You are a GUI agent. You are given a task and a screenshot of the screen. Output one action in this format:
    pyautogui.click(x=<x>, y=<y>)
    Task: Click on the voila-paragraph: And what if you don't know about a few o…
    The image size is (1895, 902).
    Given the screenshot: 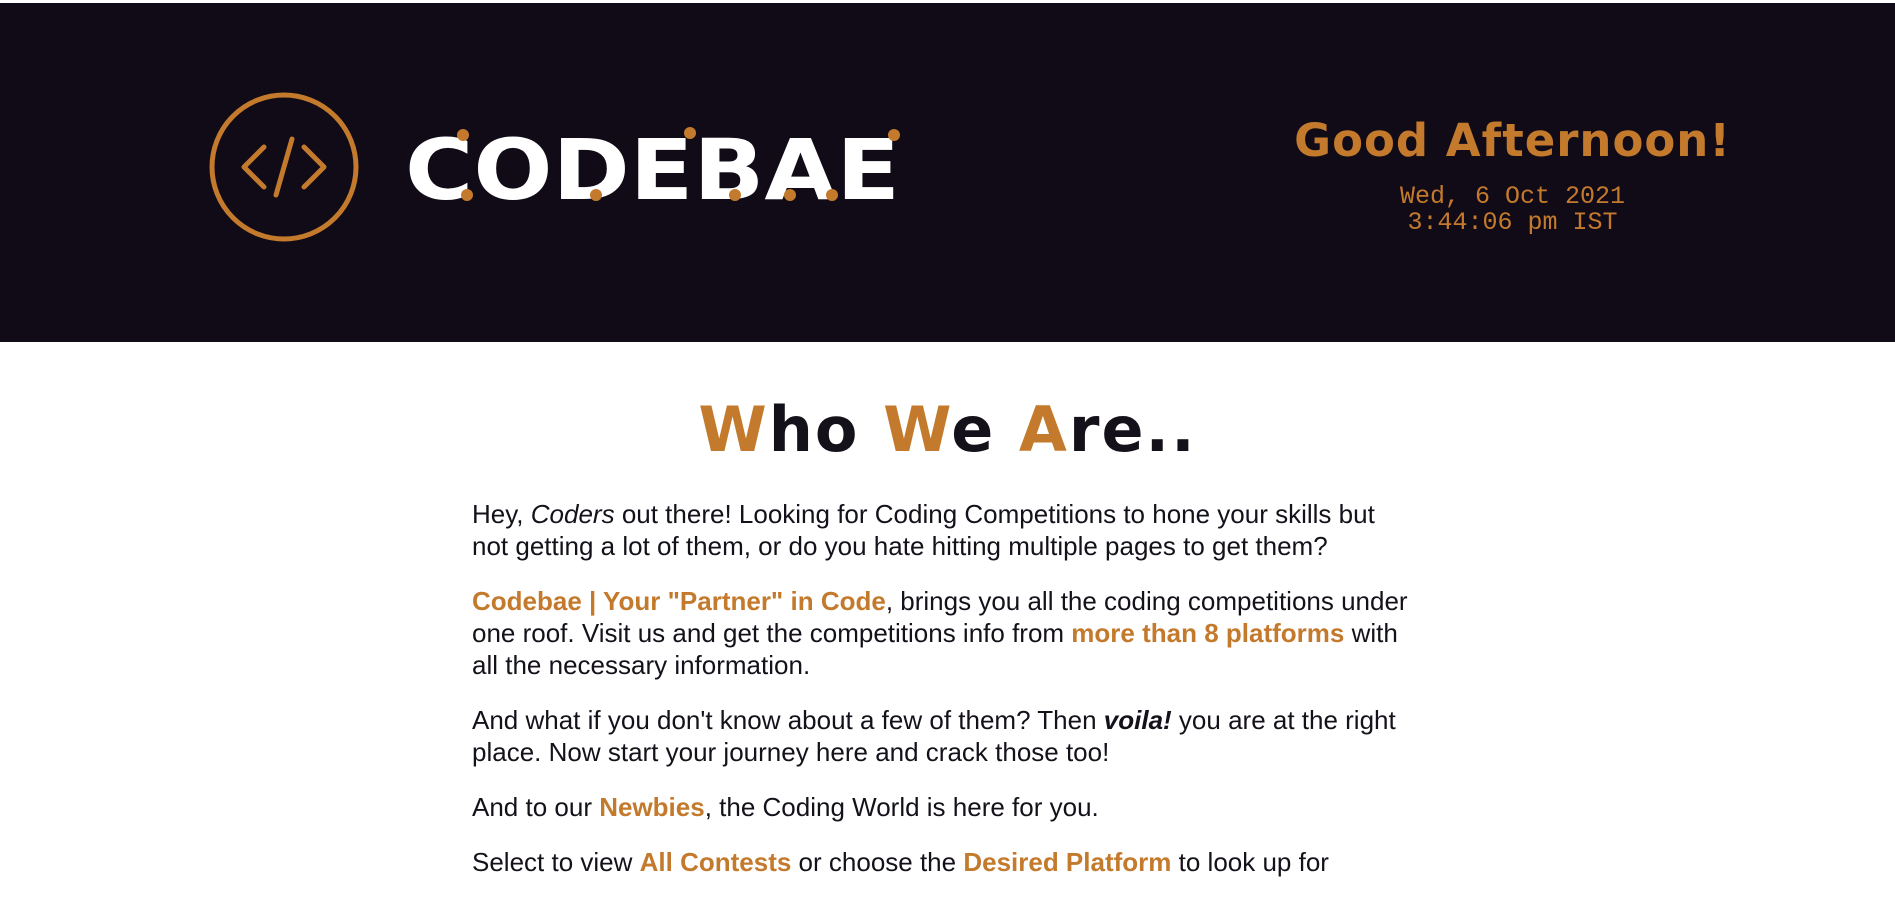 What is the action you would take?
    pyautogui.click(x=934, y=736)
    